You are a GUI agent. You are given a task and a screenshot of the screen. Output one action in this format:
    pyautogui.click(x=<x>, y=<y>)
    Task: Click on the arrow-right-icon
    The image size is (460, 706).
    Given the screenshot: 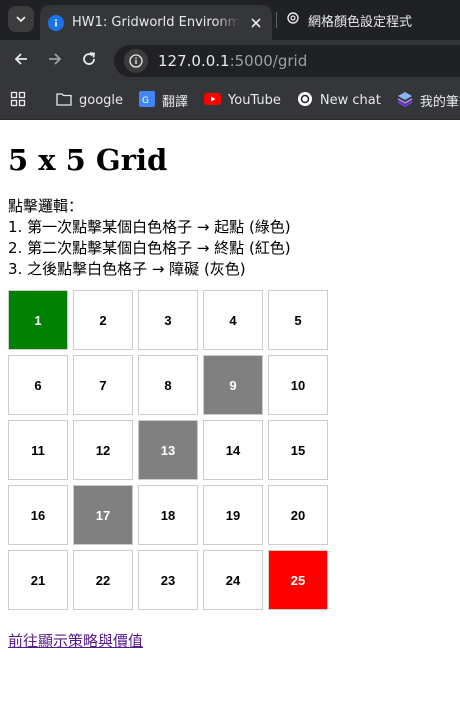 What is the action you would take?
    pyautogui.click(x=55, y=61)
    